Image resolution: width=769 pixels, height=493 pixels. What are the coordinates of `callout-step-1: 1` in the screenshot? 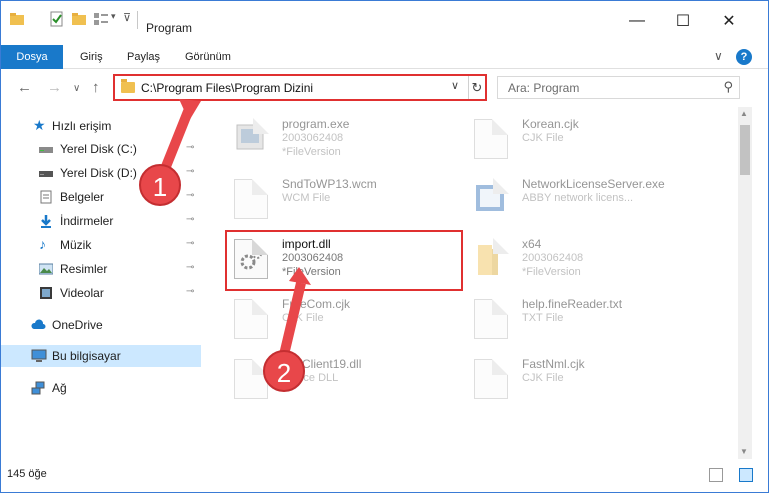 It's located at (160, 185).